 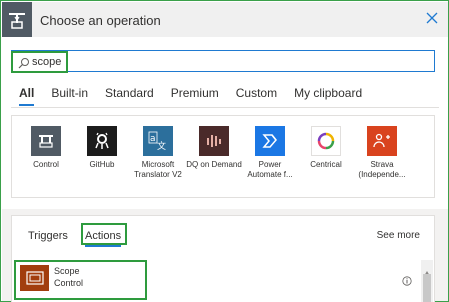 I want to click on tab-custom: Custom, so click(x=256, y=96).